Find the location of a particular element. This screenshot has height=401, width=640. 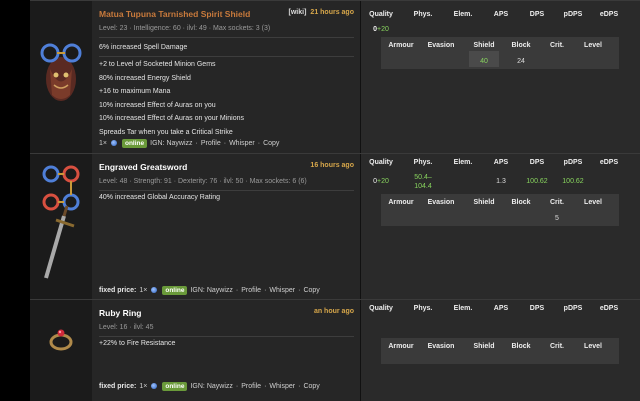

crit-value: 5 is located at coordinates (557, 218).